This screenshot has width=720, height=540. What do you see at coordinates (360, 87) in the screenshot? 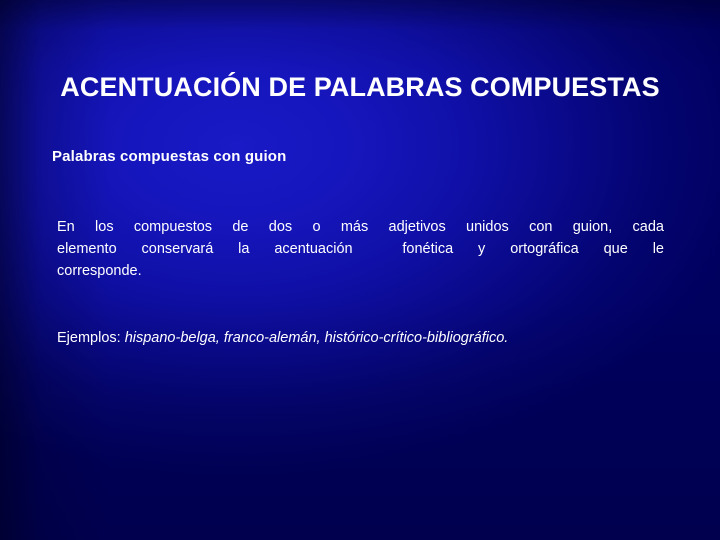
I see `page-title: ACENTUACIÓN DE PALABRAS COMPUESTAS` at bounding box center [360, 87].